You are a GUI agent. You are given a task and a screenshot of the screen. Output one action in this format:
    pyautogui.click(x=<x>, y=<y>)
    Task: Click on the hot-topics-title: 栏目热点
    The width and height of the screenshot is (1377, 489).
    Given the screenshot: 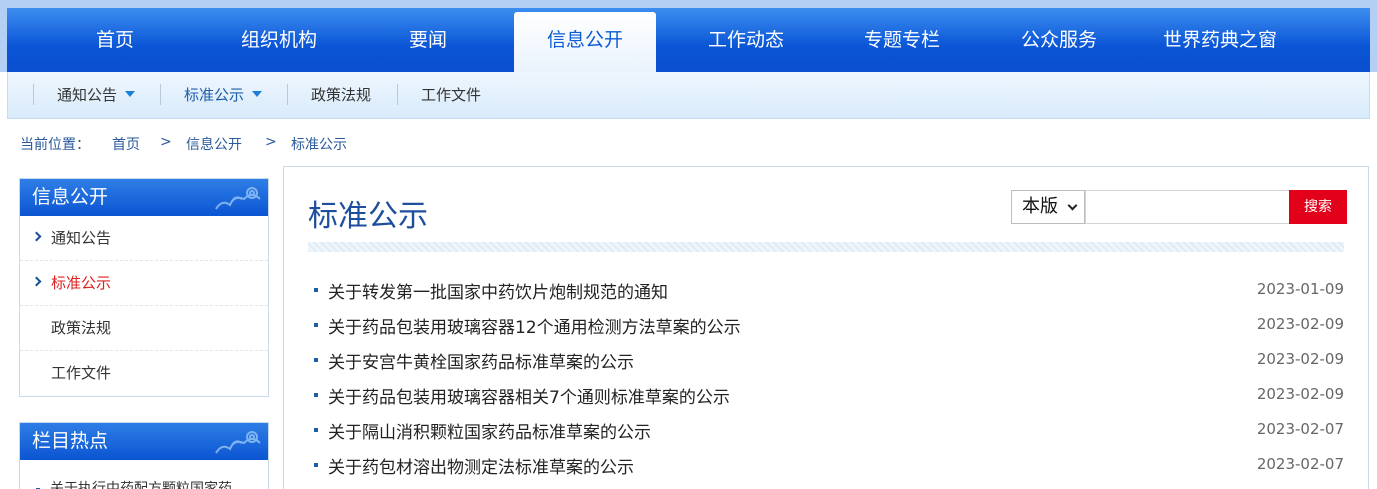 What is the action you would take?
    pyautogui.click(x=144, y=441)
    